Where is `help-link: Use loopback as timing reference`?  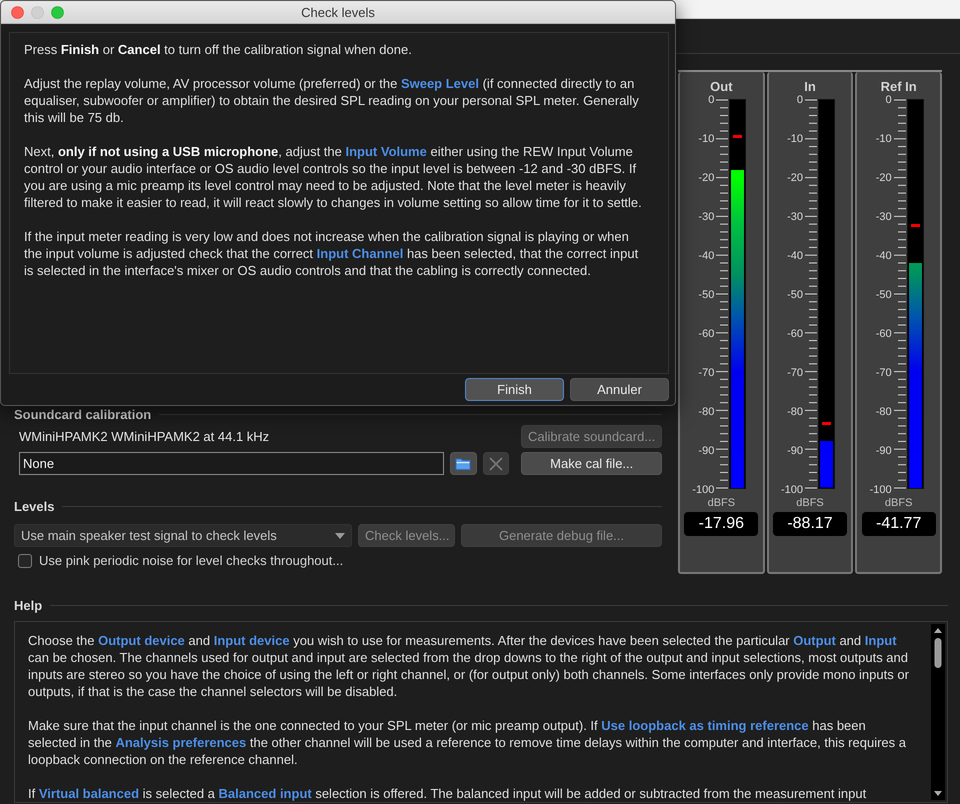 help-link: Use loopback as timing reference is located at coordinates (705, 725).